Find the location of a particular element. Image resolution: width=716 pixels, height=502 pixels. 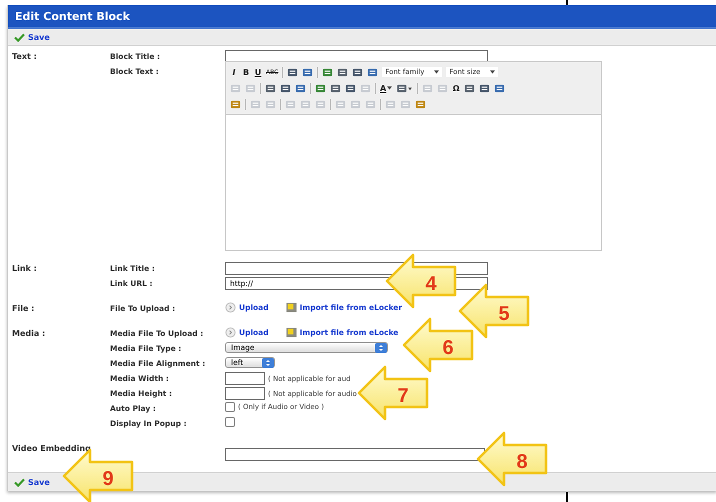

section-label: Text : is located at coordinates (24, 57).